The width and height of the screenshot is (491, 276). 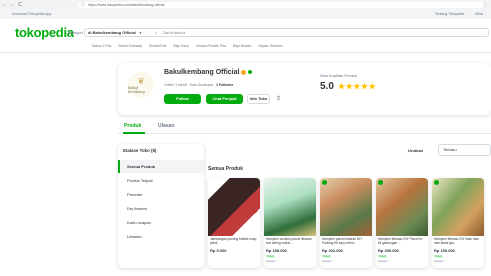 I want to click on etalase-item-preorder: Preorder, so click(x=161, y=194).